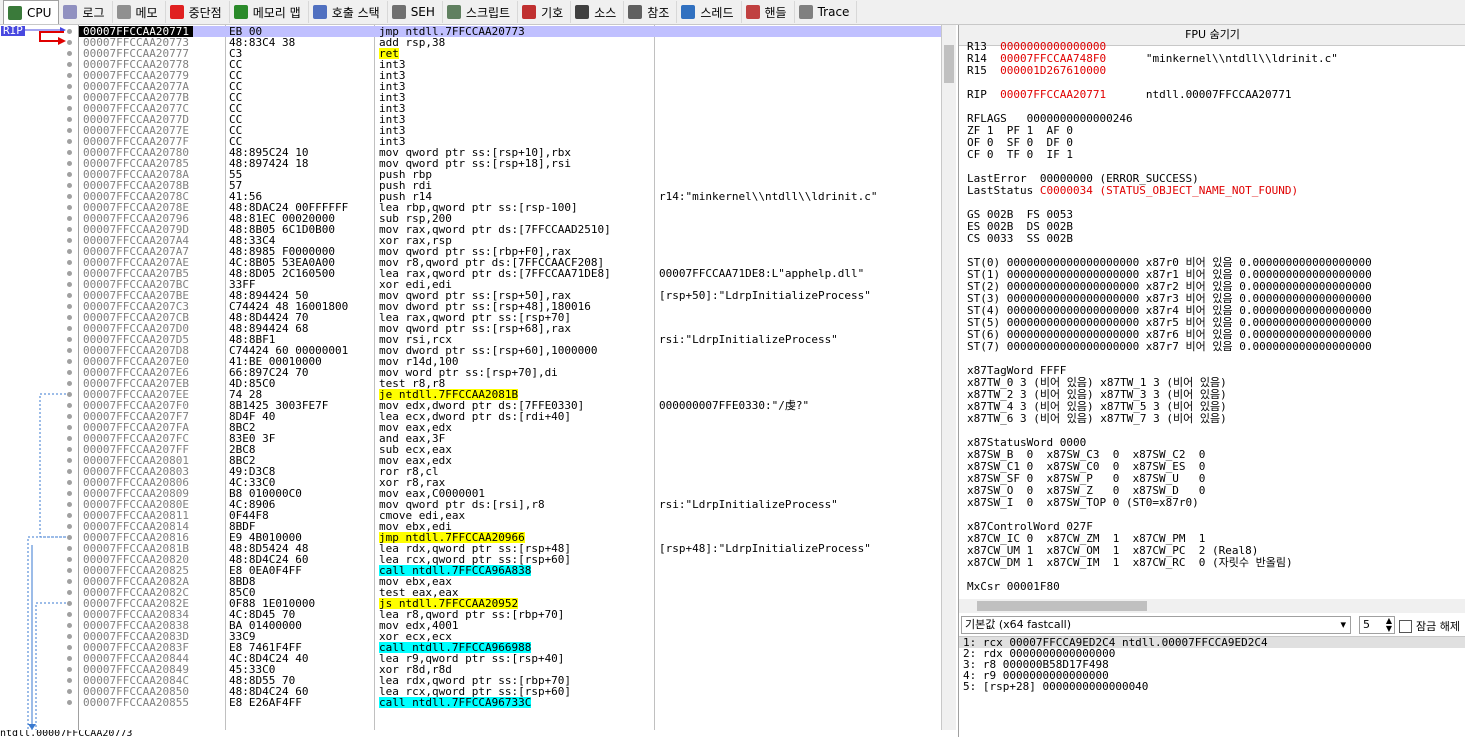 Image resolution: width=1465 pixels, height=737 pixels. Describe the element at coordinates (948, 377) in the screenshot. I see `disassembly-scrollbar` at that location.